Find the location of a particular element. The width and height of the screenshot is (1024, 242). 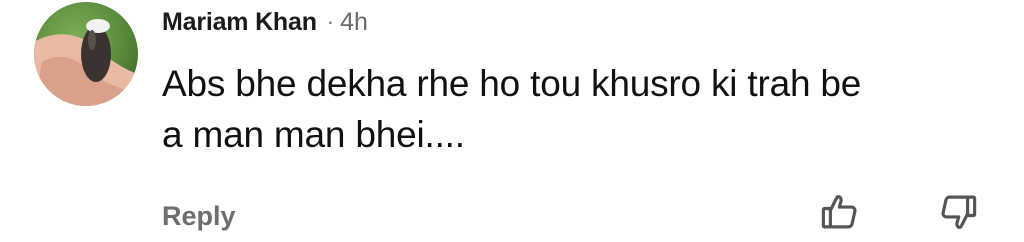

thumbs-down-icon is located at coordinates (958, 214).